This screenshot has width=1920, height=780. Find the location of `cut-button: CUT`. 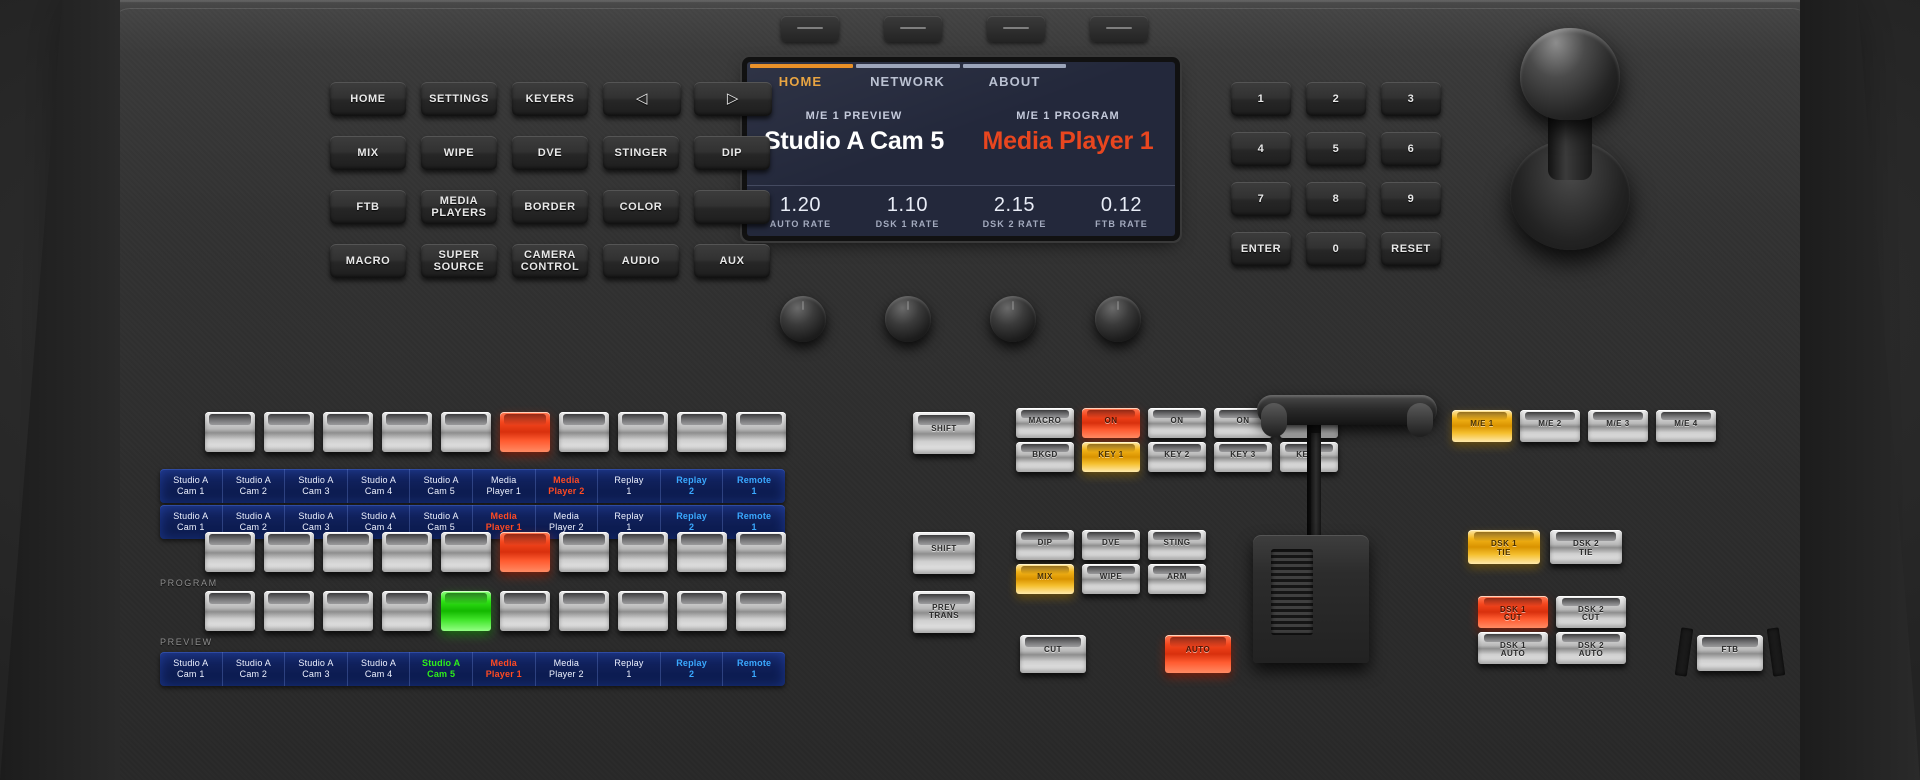

cut-button: CUT is located at coordinates (1053, 654).